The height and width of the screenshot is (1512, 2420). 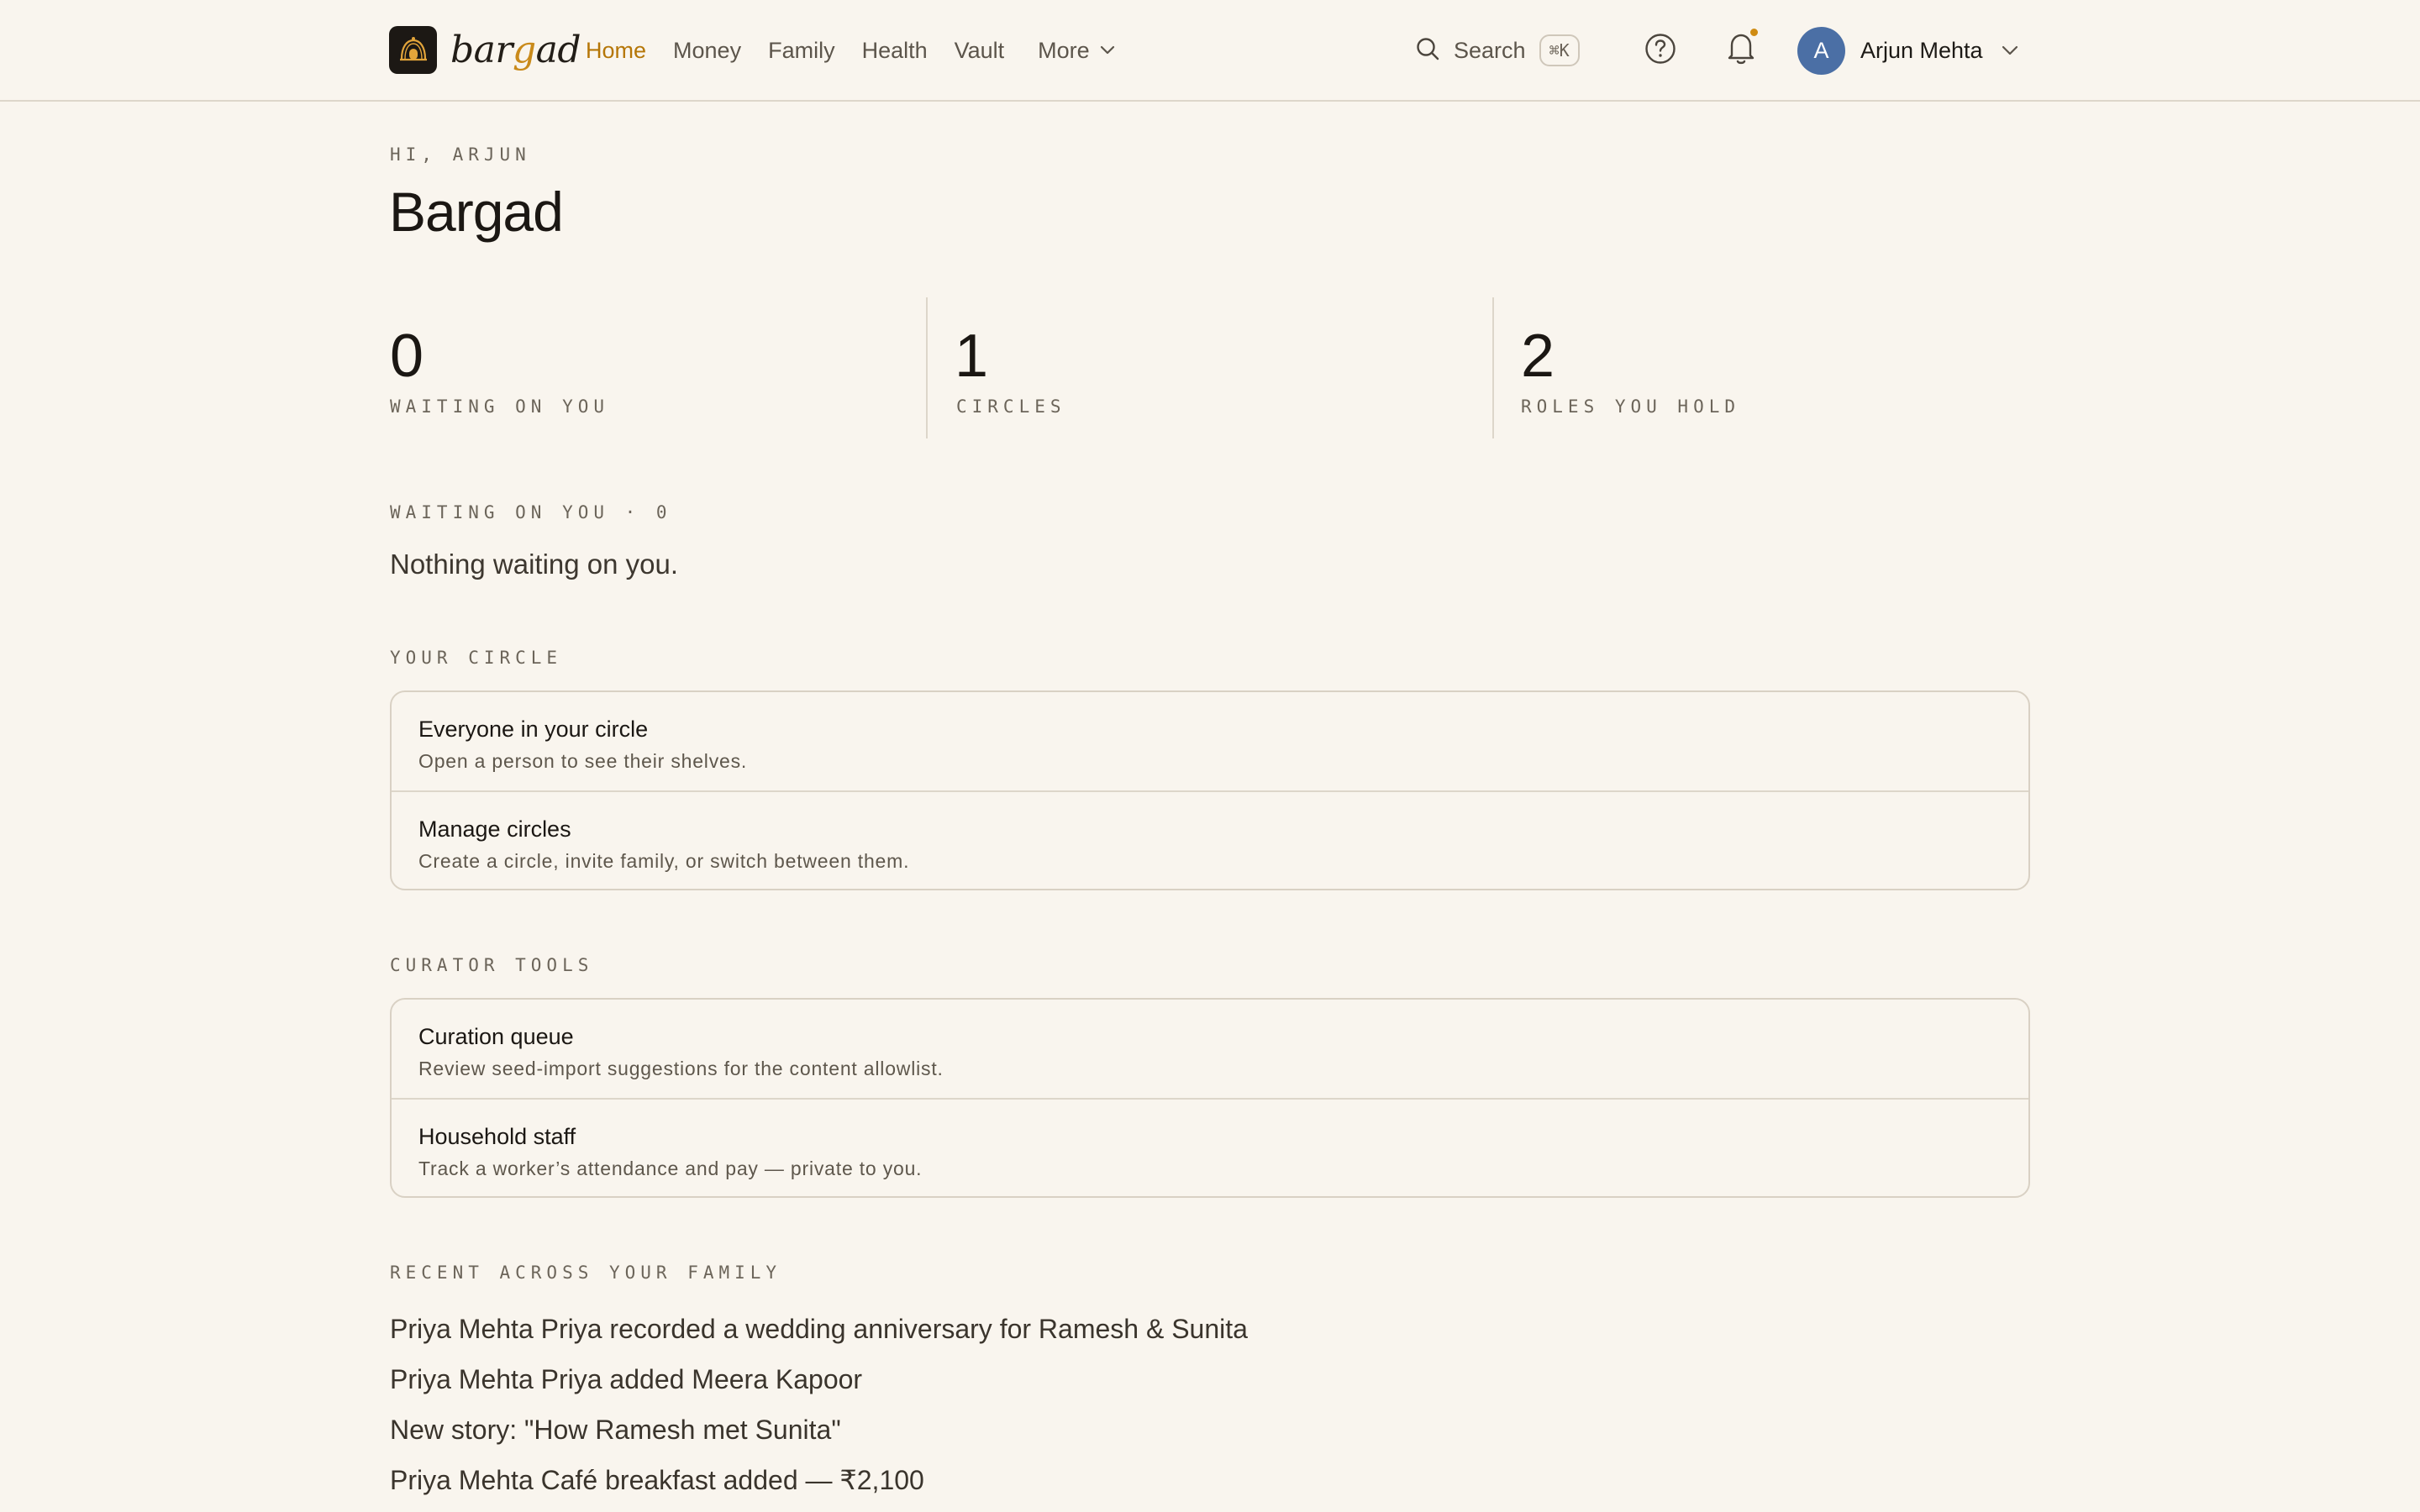 I want to click on notifications-button, so click(x=1741, y=48).